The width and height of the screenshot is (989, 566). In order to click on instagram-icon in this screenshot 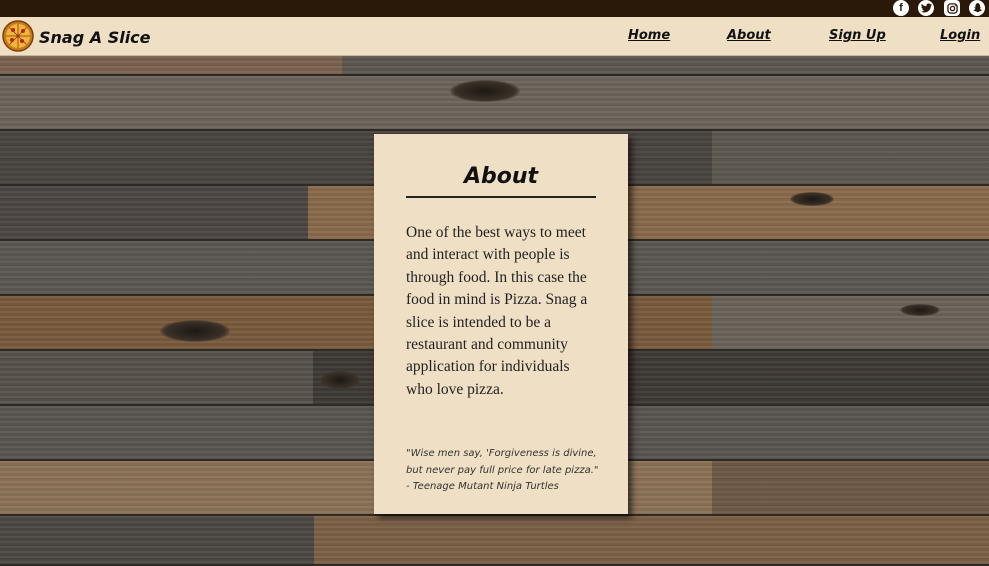, I will do `click(952, 8)`.